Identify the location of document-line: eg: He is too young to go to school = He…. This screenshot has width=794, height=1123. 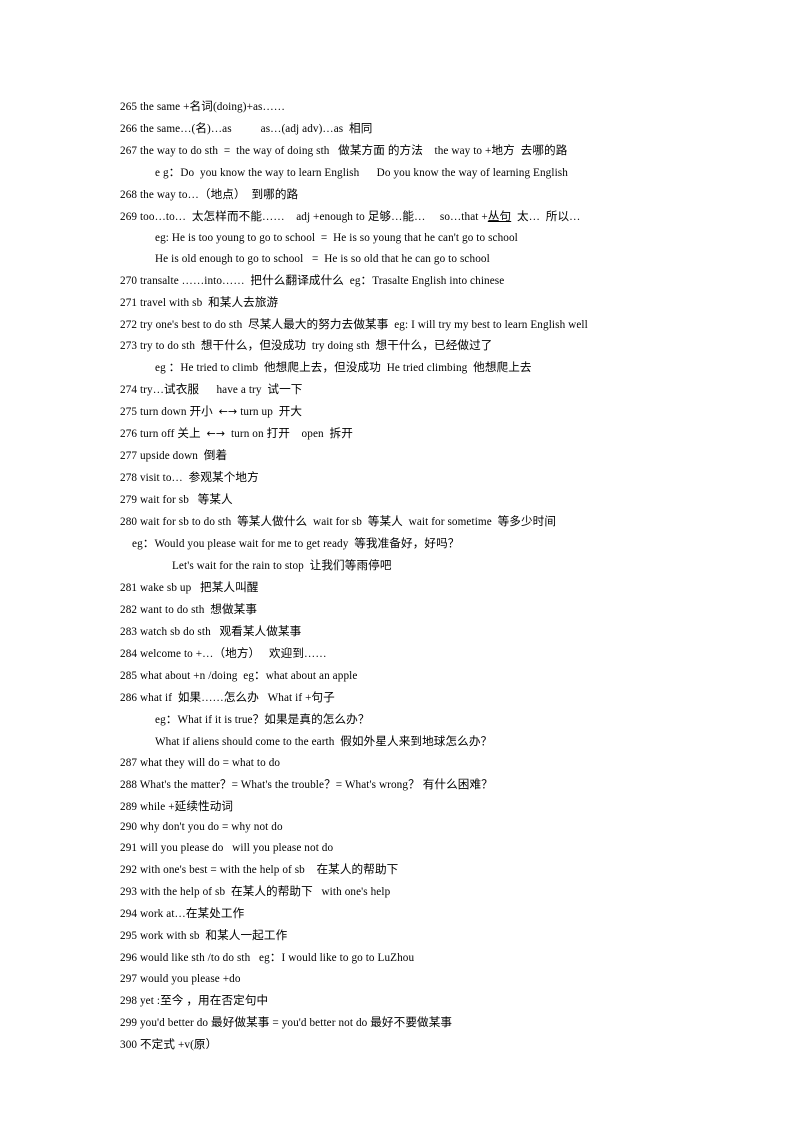
(336, 237).